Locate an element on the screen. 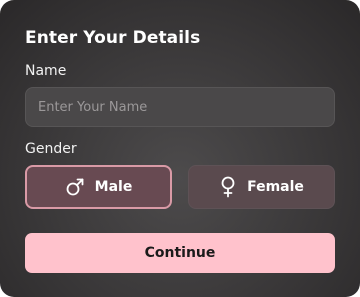 The image size is (360, 297). male-icon is located at coordinates (75, 187).